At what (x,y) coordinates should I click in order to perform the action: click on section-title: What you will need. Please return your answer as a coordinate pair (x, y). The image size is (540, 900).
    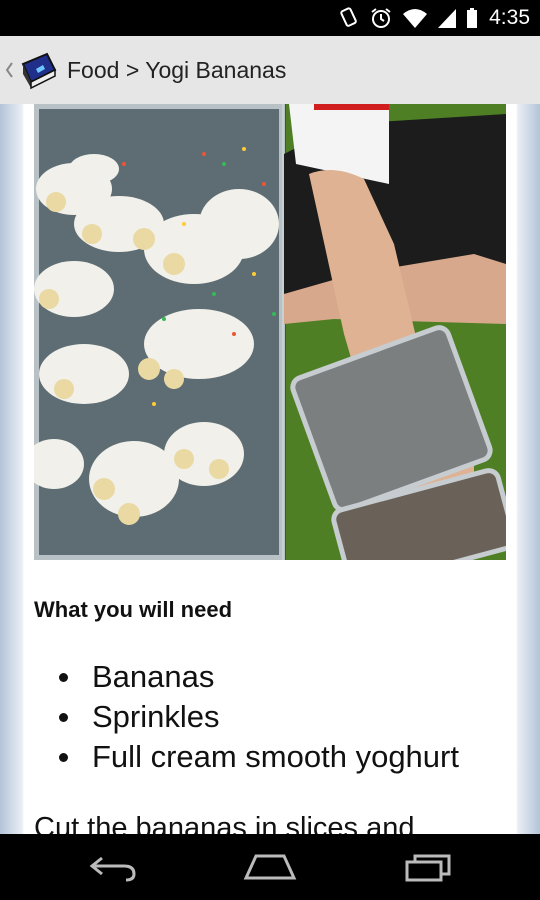
    Looking at the image, I should click on (133, 609).